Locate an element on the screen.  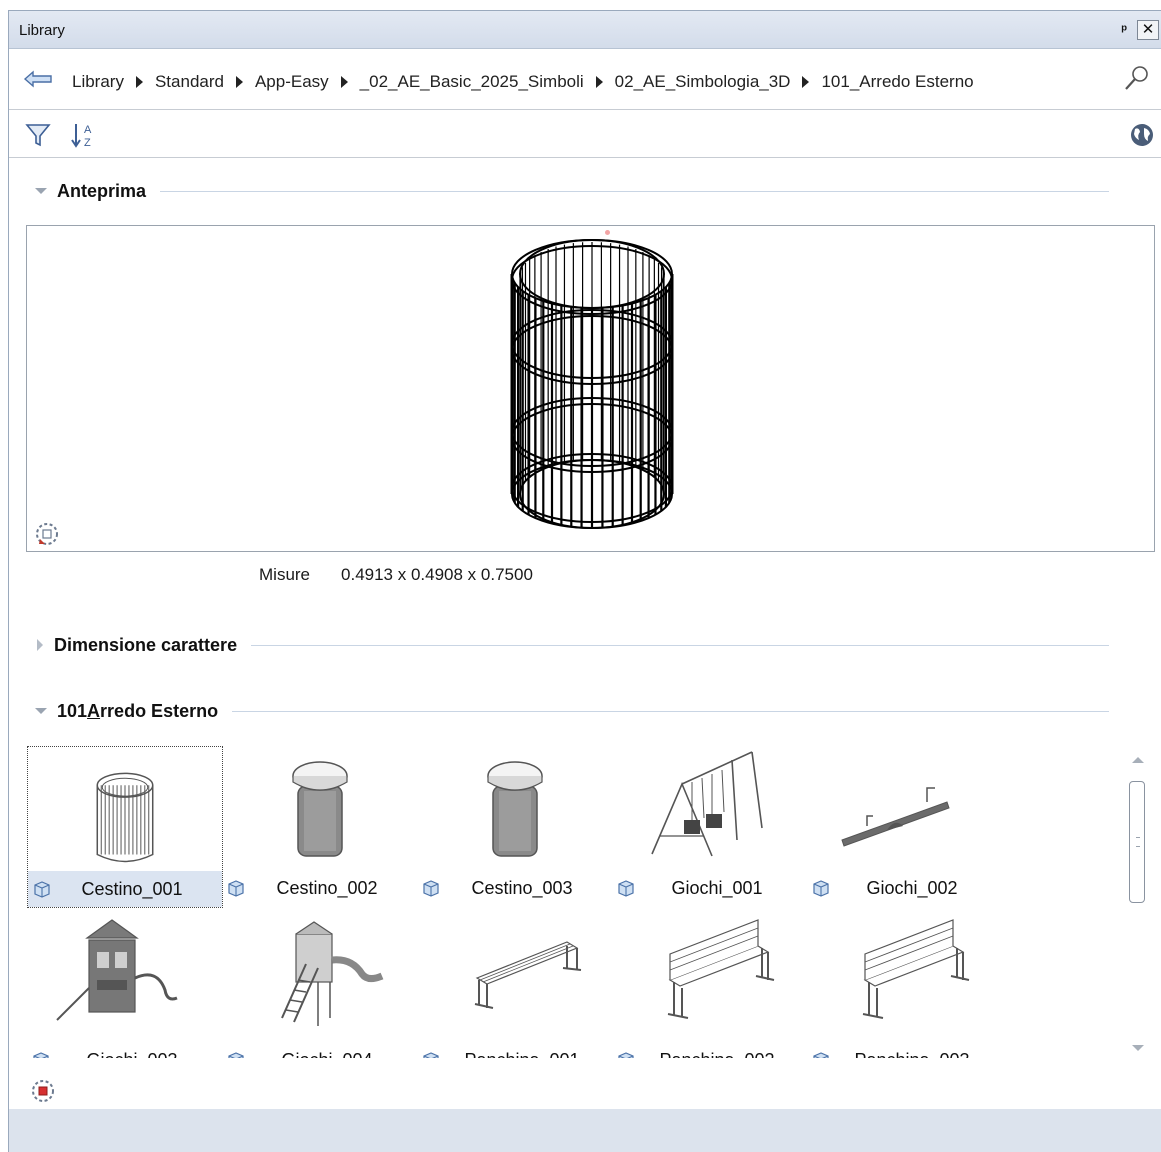
item-caption: Cestino_002 is located at coordinates (320, 888).